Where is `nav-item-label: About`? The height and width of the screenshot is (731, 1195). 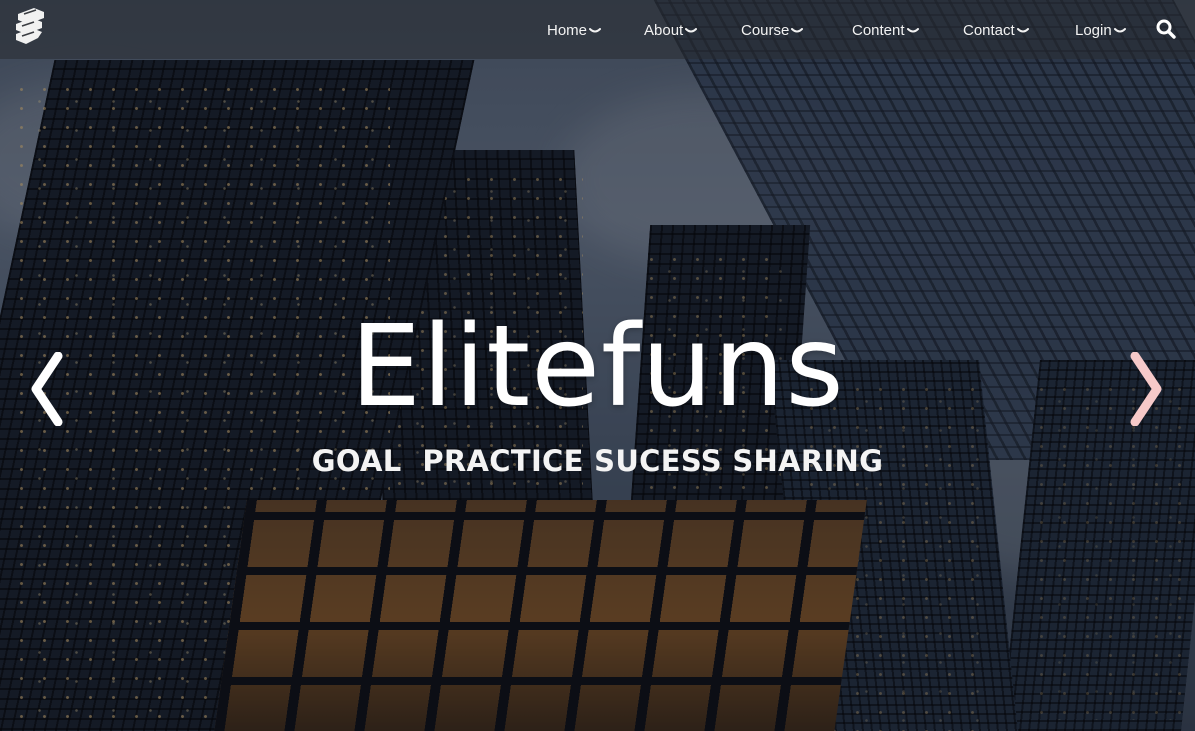
nav-item-label: About is located at coordinates (664, 30).